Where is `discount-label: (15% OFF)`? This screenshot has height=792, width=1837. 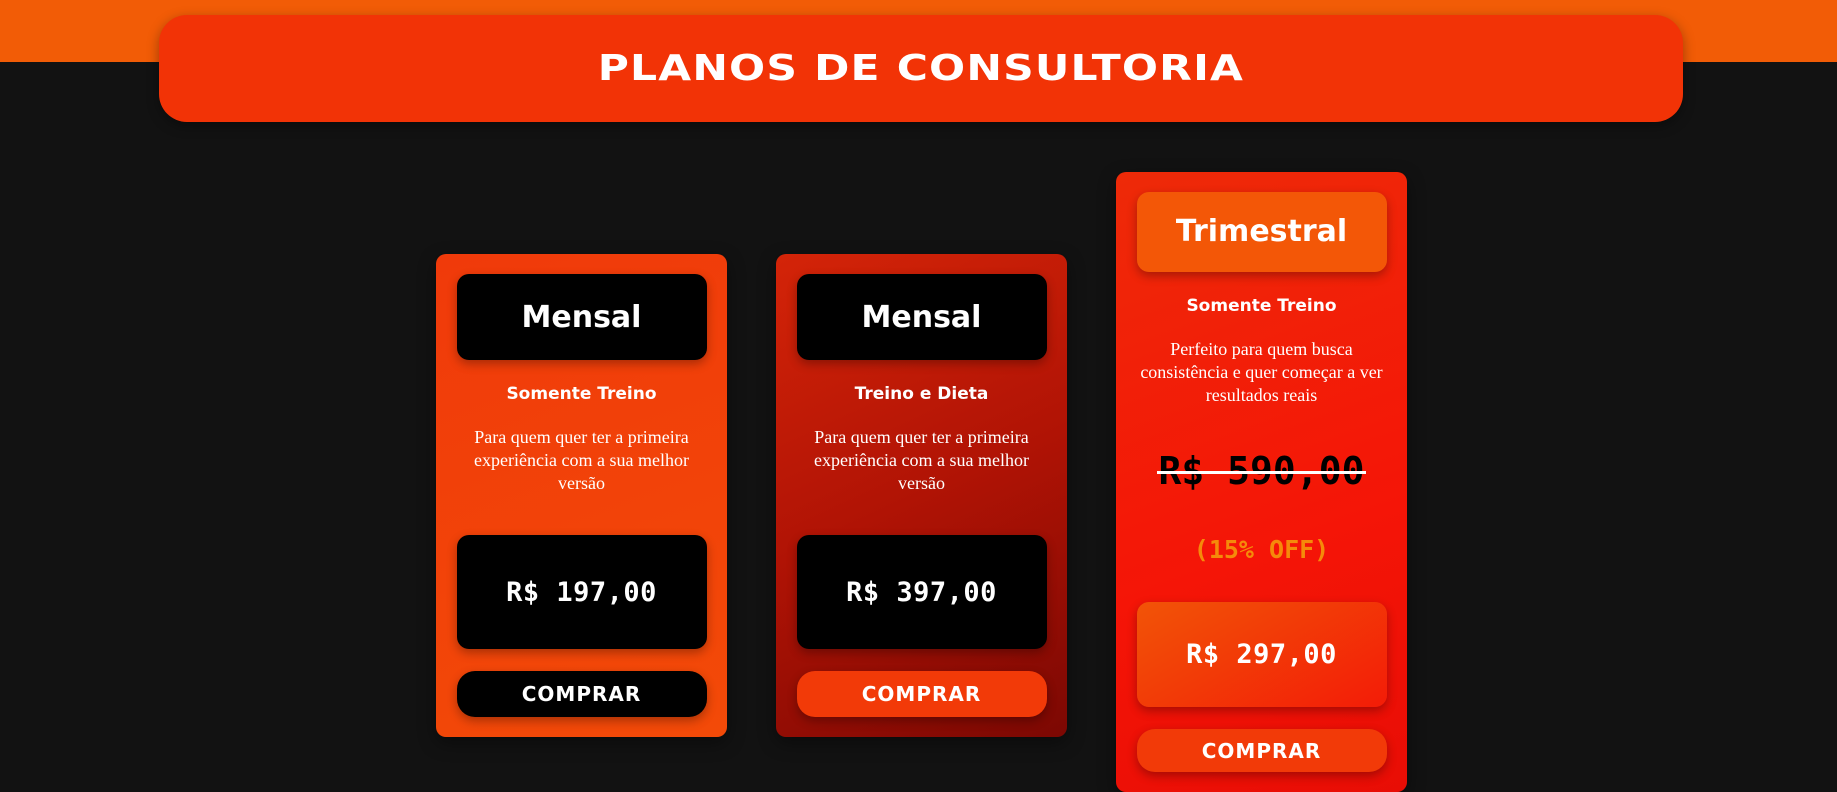 discount-label: (15% OFF) is located at coordinates (1261, 549).